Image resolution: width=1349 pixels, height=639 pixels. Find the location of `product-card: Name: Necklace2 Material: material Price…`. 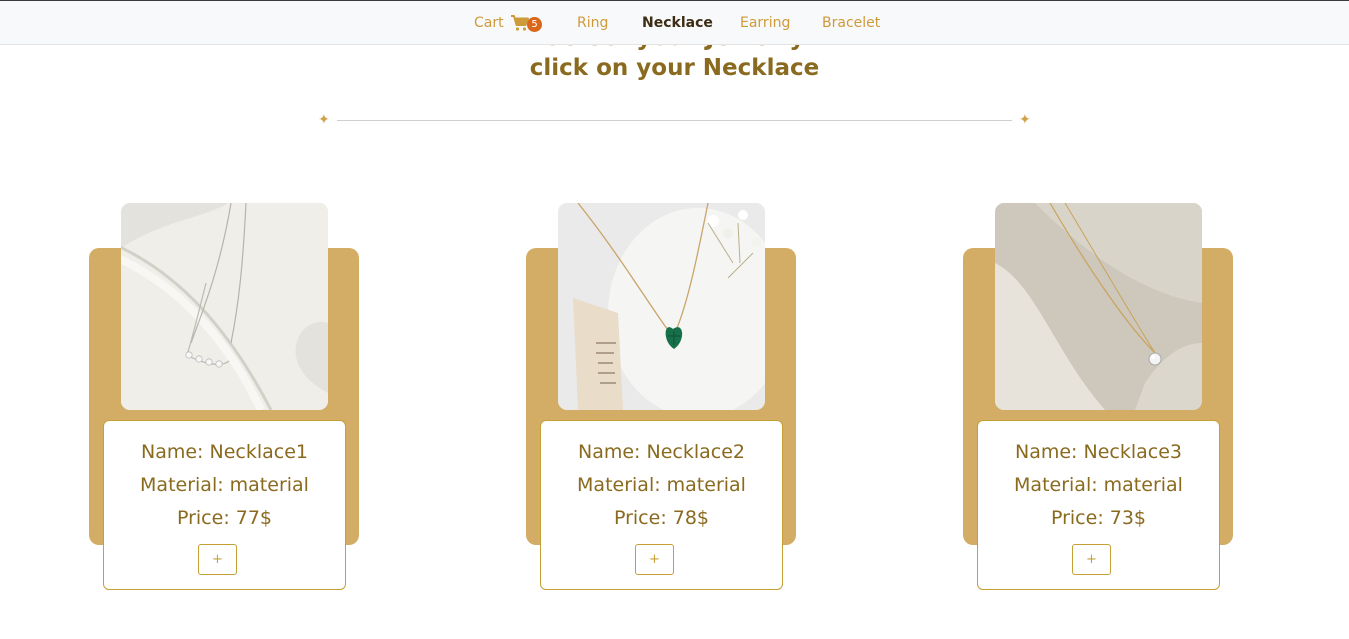

product-card: Name: Necklace2 Material: material Price… is located at coordinates (661, 398).